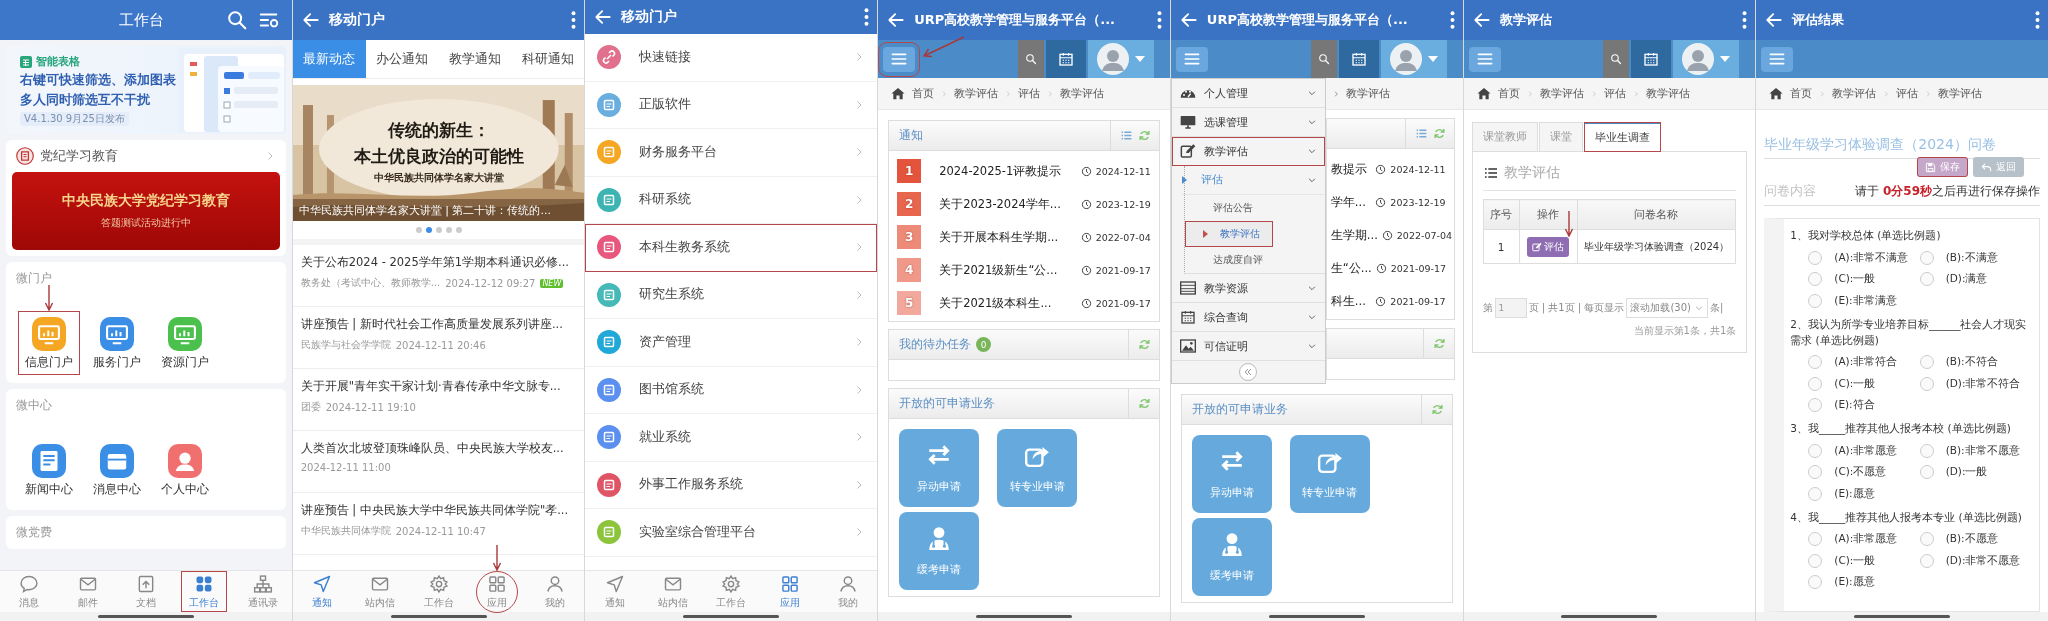 This screenshot has height=621, width=2048. Describe the element at coordinates (1248, 372) in the screenshot. I see `collapse-button` at that location.